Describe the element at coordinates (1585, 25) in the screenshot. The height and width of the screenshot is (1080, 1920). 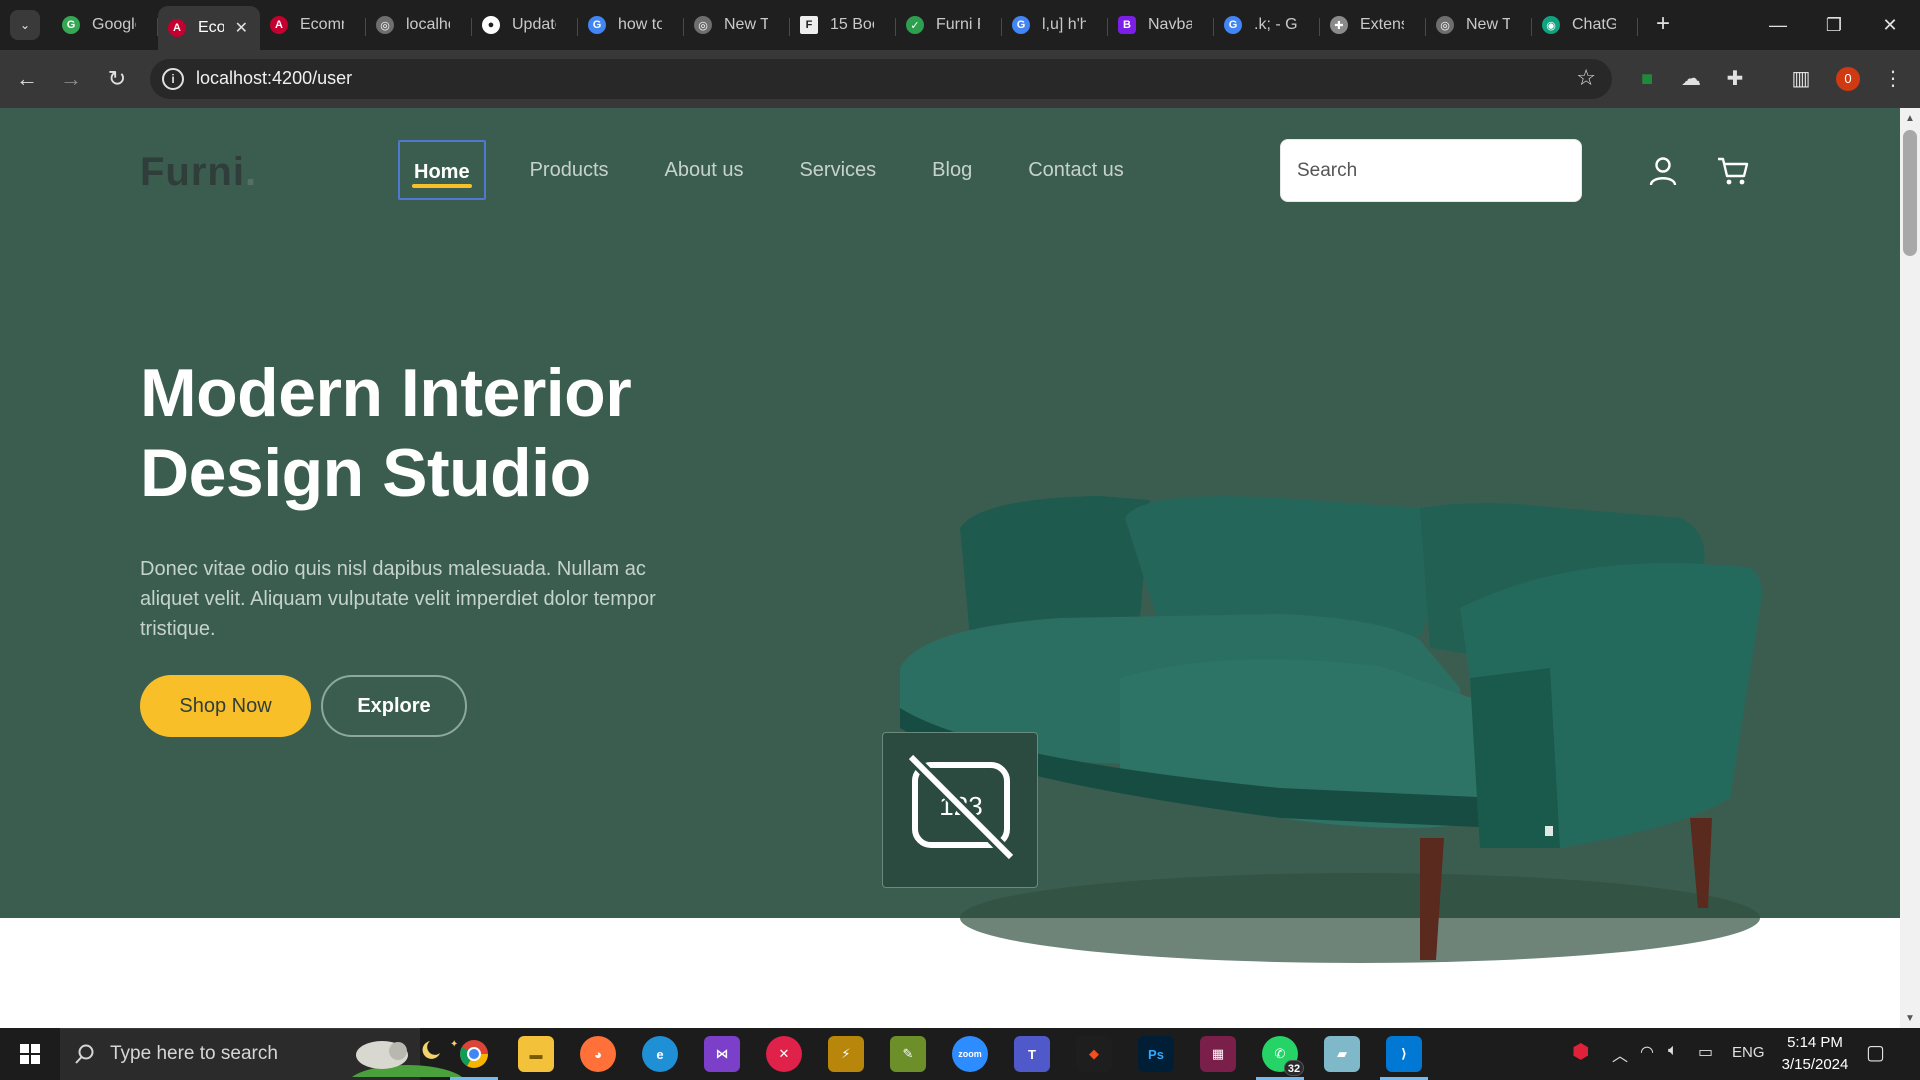
I see `tab-chatgpt: ◉ ChatGP` at that location.